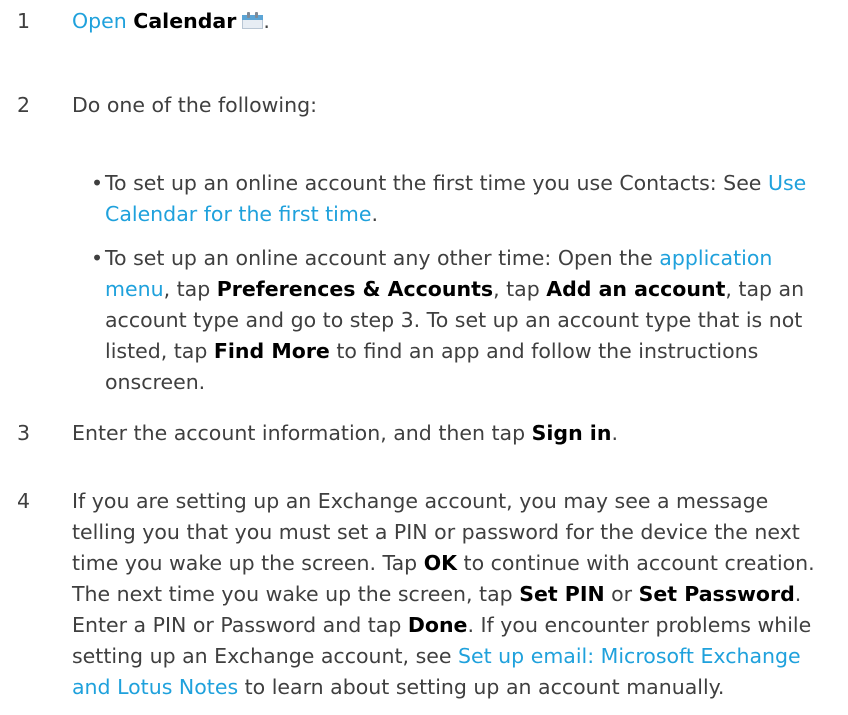 The width and height of the screenshot is (848, 715). Describe the element at coordinates (24, 433) in the screenshot. I see `step-number: 3` at that location.